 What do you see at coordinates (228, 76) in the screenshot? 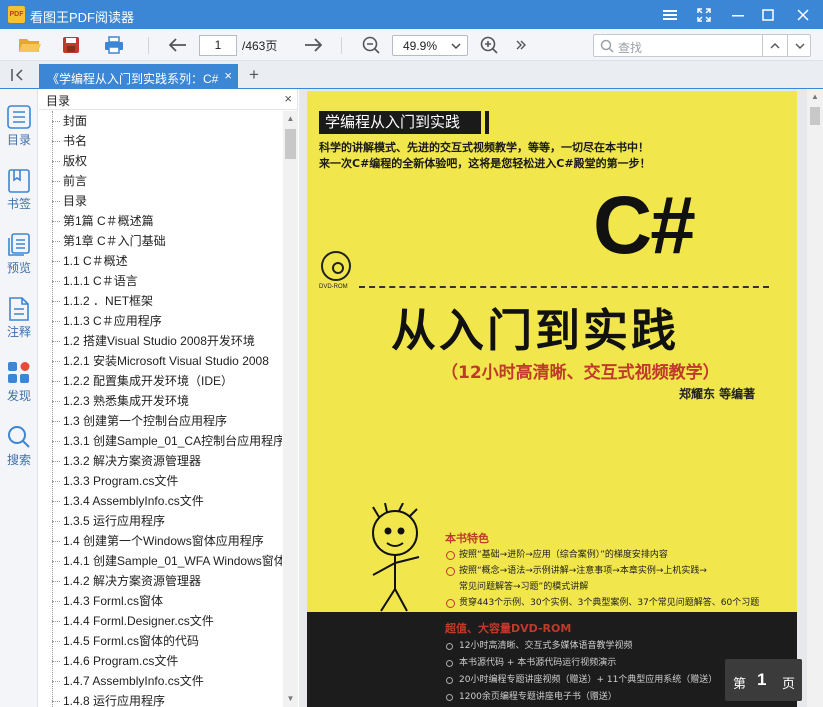
I see `close-tab-icon: ×` at bounding box center [228, 76].